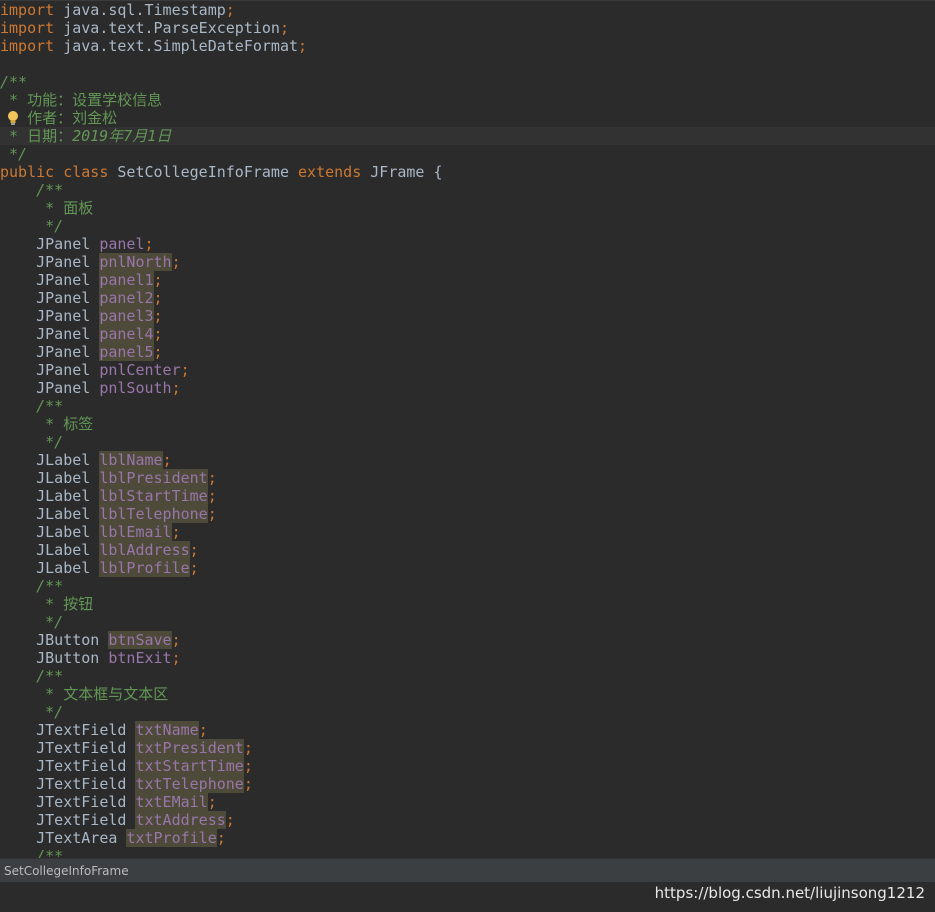 The height and width of the screenshot is (912, 935). I want to click on code-line: * 作者：刘金松, so click(467, 118).